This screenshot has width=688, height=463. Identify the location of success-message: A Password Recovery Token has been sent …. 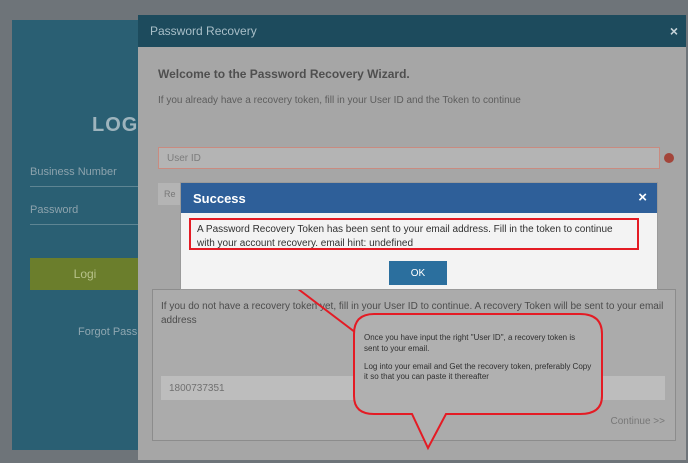
(414, 234).